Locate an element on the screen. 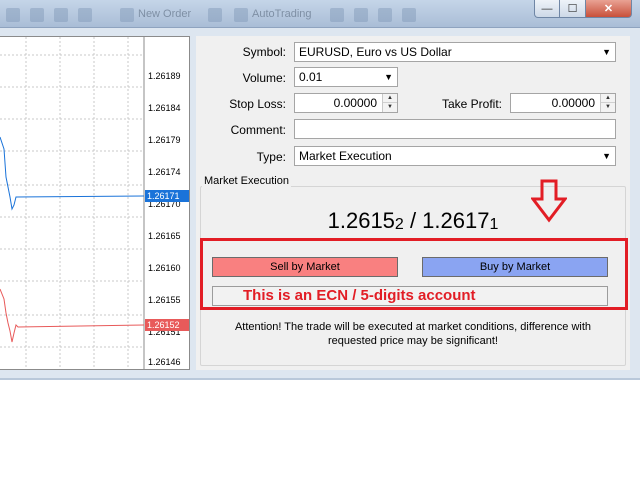 Image resolution: width=640 pixels, height=480 pixels. take-profit-value: 0.00000 is located at coordinates (573, 103).